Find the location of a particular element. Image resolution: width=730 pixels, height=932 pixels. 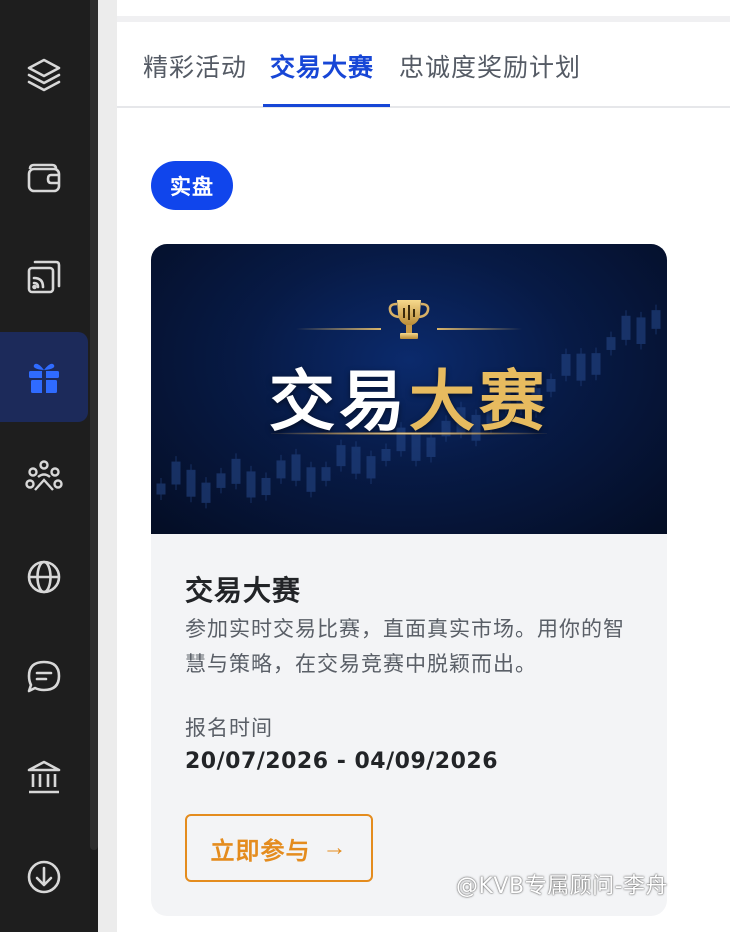

content-gutter is located at coordinates (107, 466).